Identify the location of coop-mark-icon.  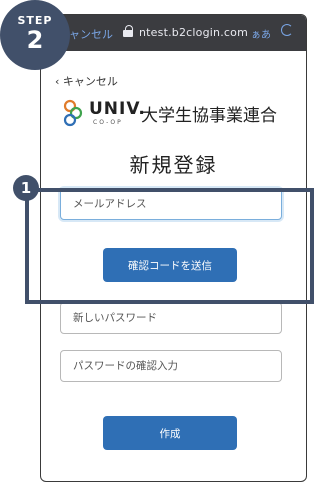
(73, 113).